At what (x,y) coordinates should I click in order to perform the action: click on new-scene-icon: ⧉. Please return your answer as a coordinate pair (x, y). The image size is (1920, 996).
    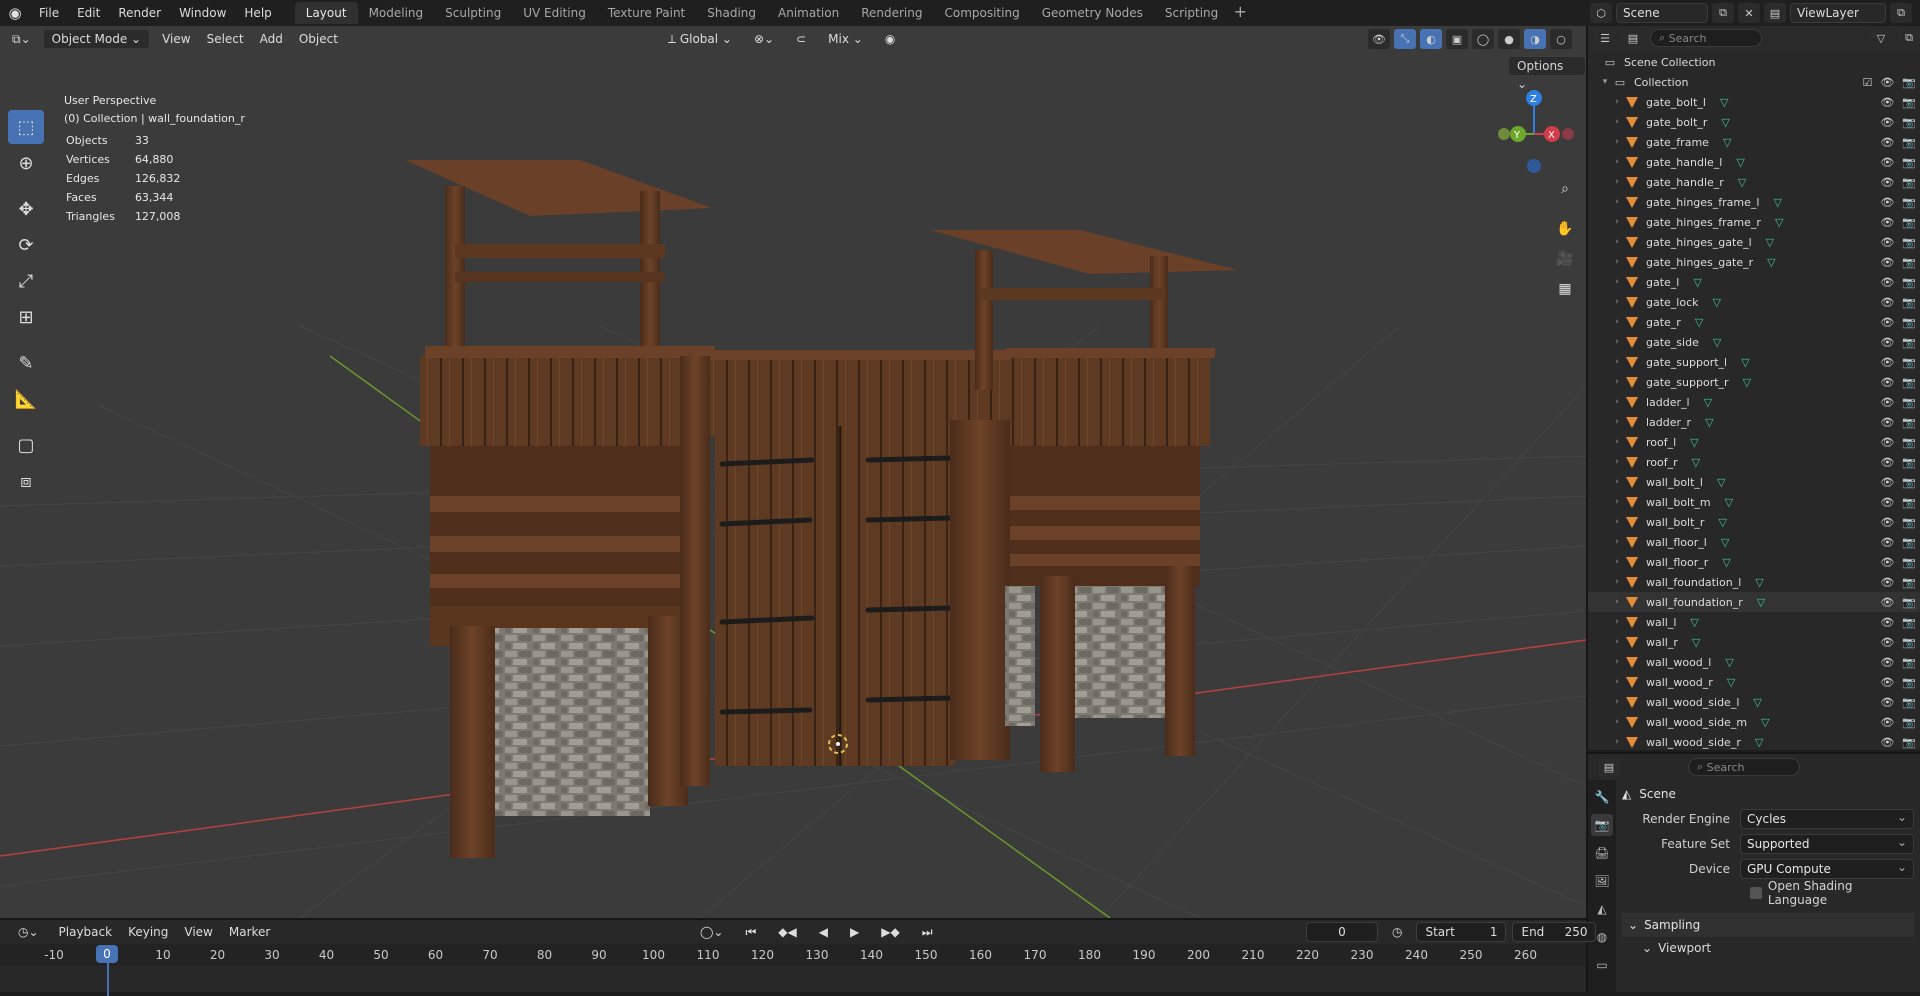
    Looking at the image, I should click on (1723, 13).